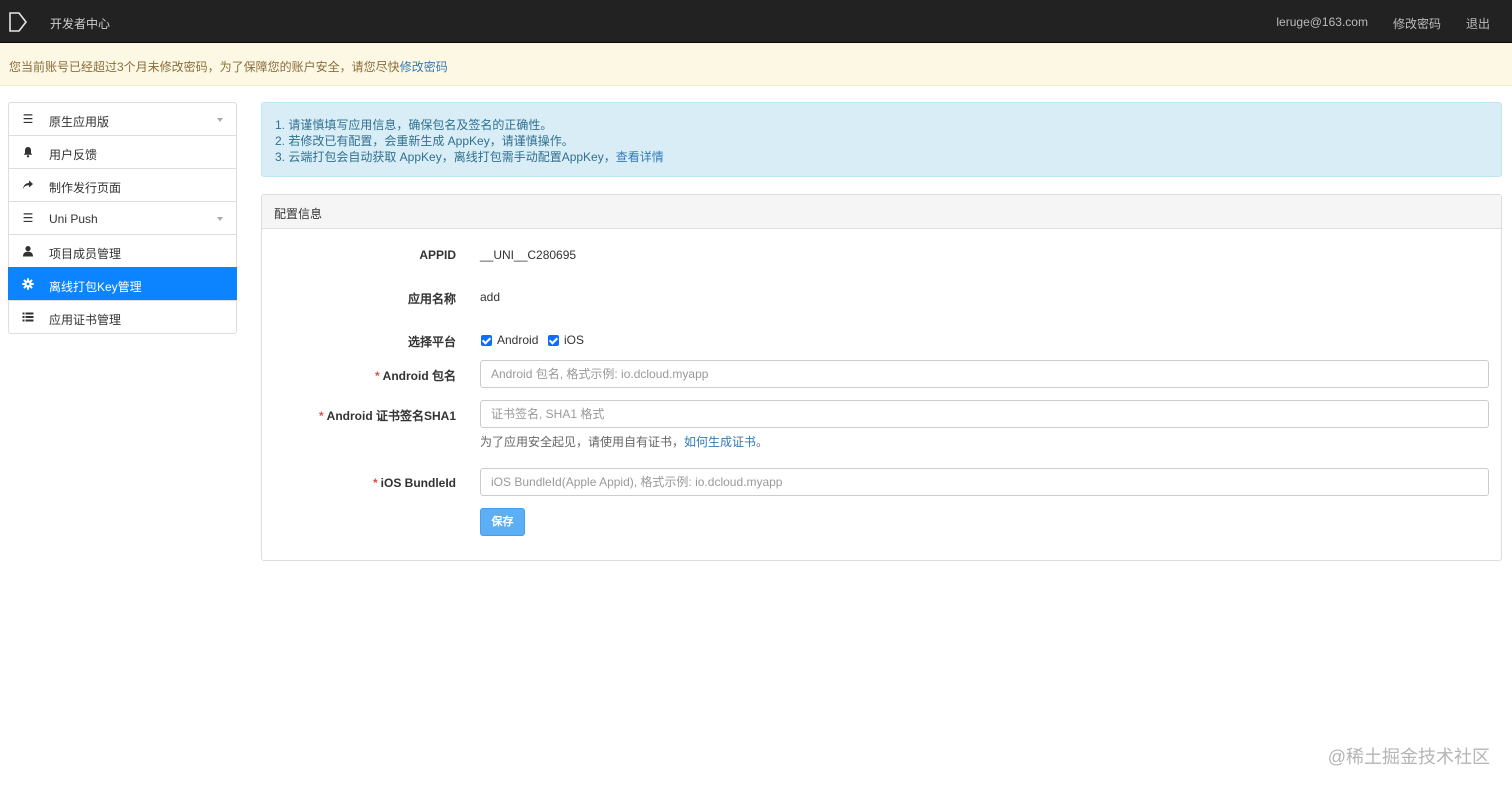  Describe the element at coordinates (984, 414) in the screenshot. I see `android-sha1-input` at that location.